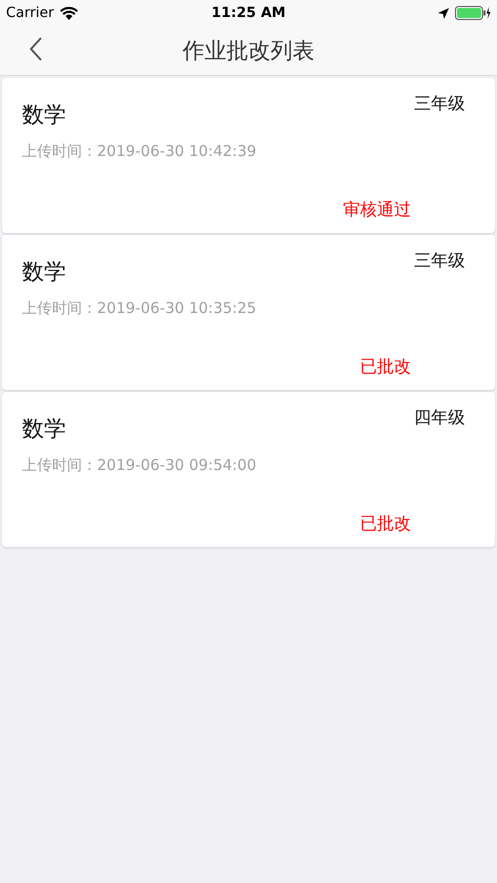  What do you see at coordinates (69, 13) in the screenshot?
I see `wifi-icon` at bounding box center [69, 13].